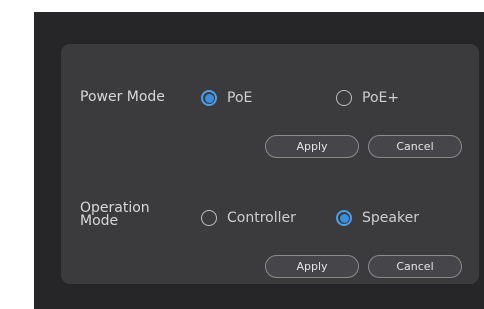 The height and width of the screenshot is (309, 484). What do you see at coordinates (122, 97) in the screenshot?
I see `power-mode-label: Power Mode` at bounding box center [122, 97].